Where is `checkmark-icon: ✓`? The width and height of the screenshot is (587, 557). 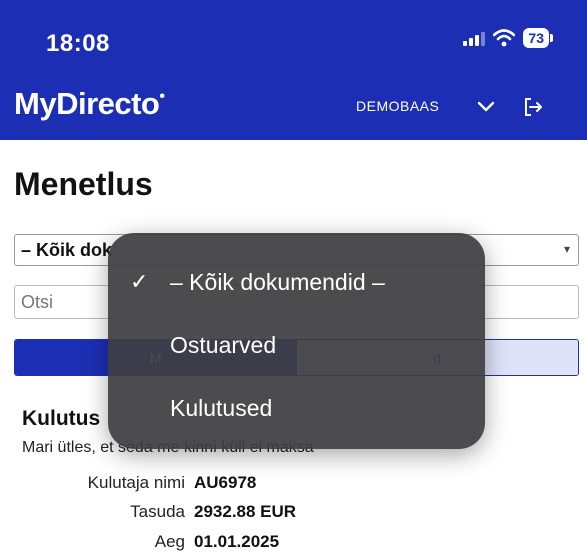
checkmark-icon: ✓ is located at coordinates (139, 281).